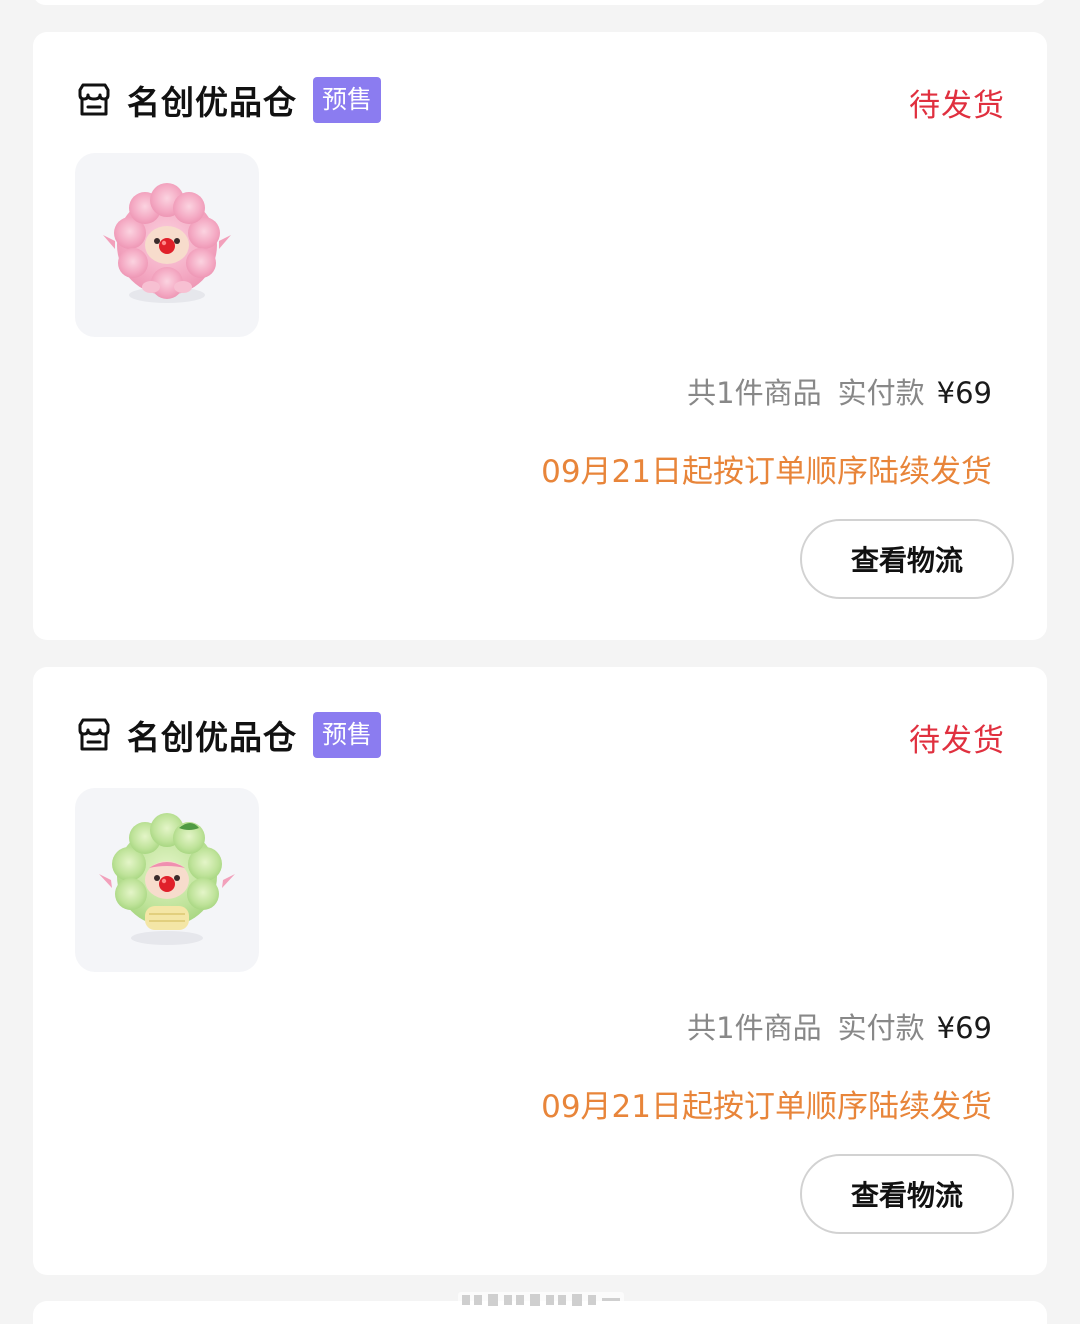 The width and height of the screenshot is (1080, 1324). What do you see at coordinates (541, 1300) in the screenshot?
I see `watermark` at bounding box center [541, 1300].